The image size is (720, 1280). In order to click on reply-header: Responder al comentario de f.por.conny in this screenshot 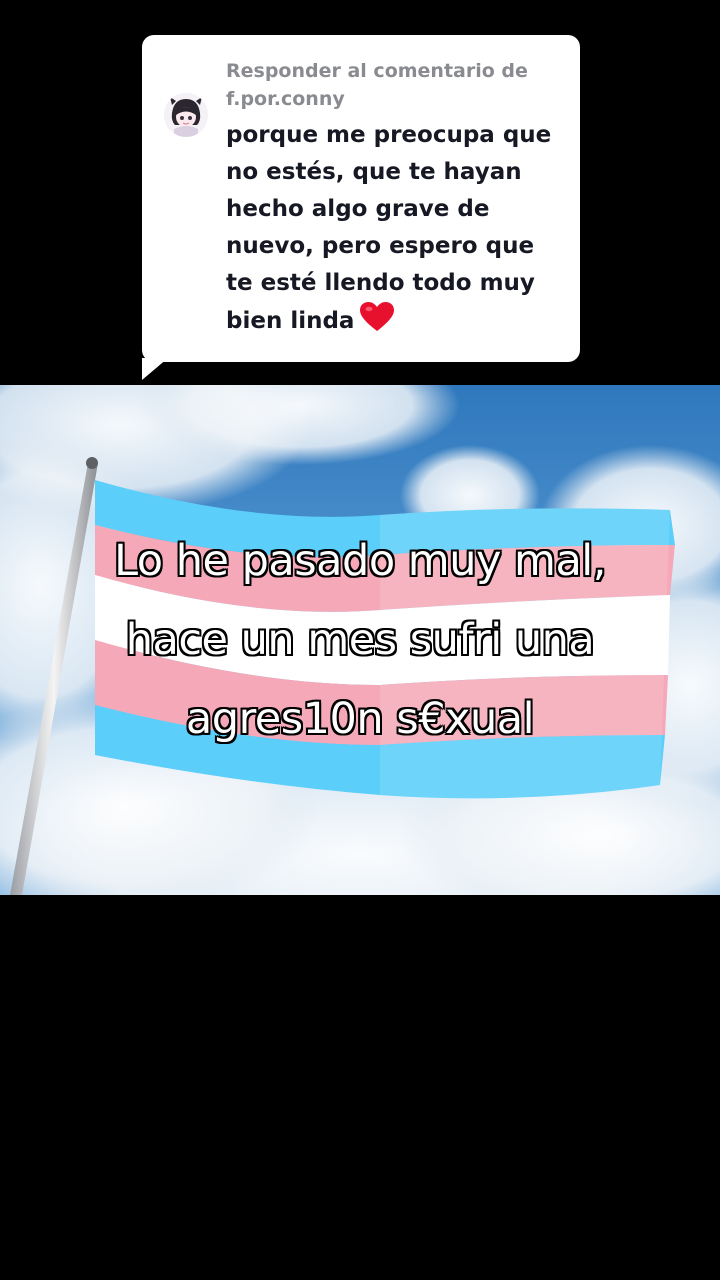, I will do `click(396, 85)`.